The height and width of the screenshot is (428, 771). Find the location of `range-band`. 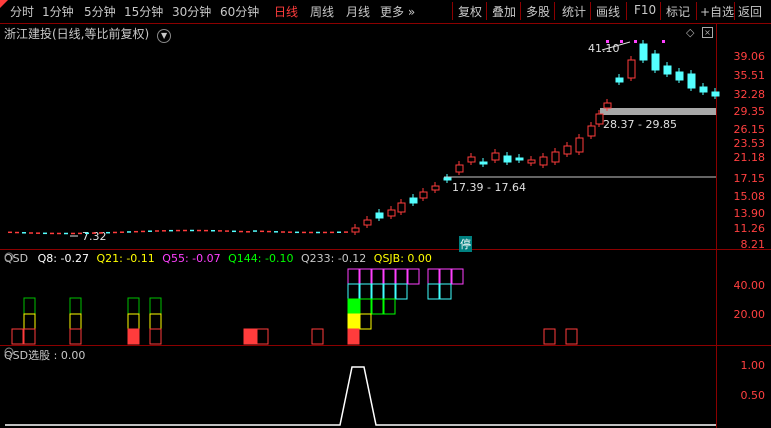

range-band is located at coordinates (658, 111).